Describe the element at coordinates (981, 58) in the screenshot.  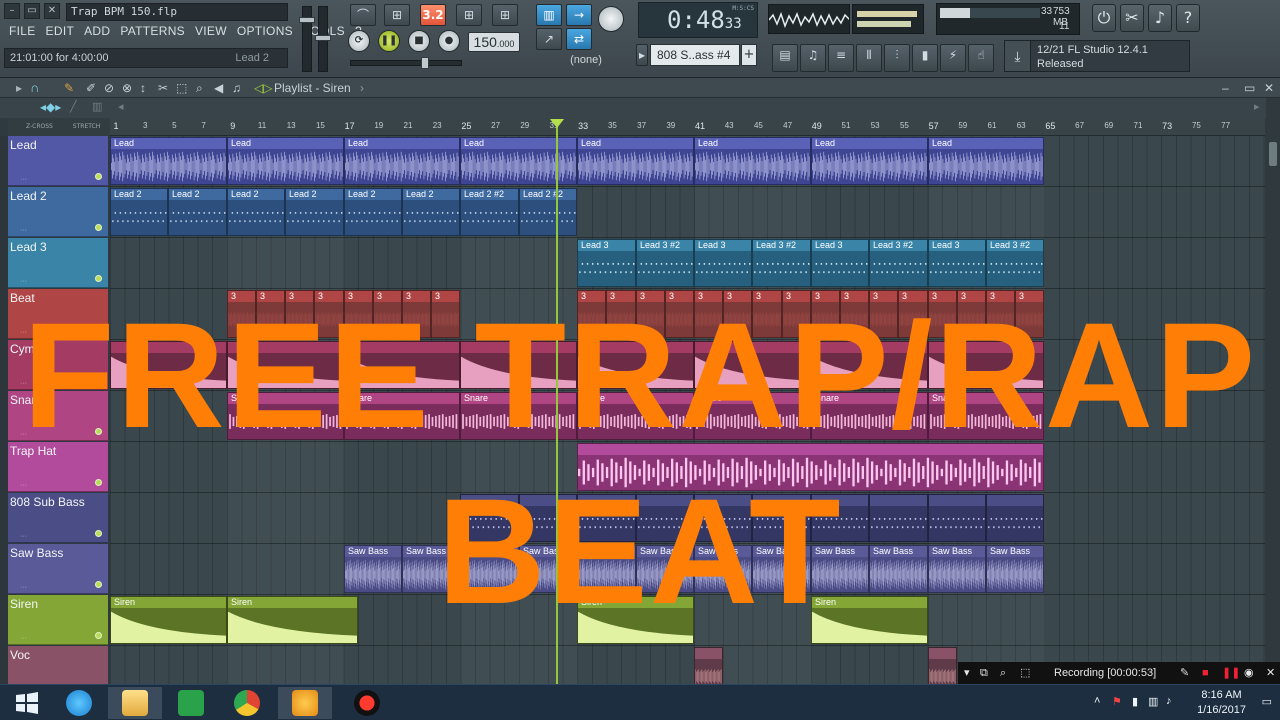
I see `touch-controller-button: ☝` at that location.